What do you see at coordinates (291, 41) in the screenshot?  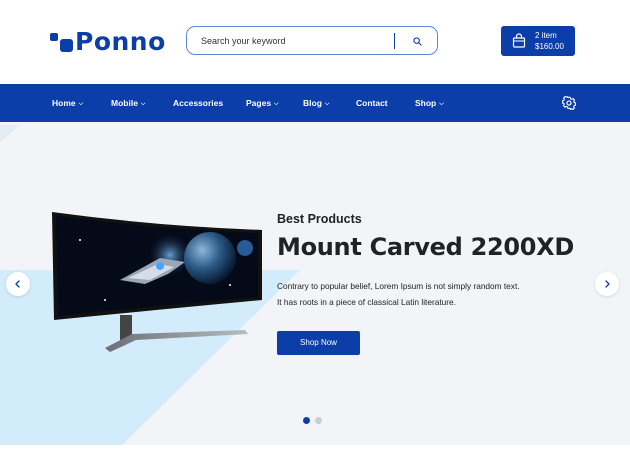 I see `search-input` at bounding box center [291, 41].